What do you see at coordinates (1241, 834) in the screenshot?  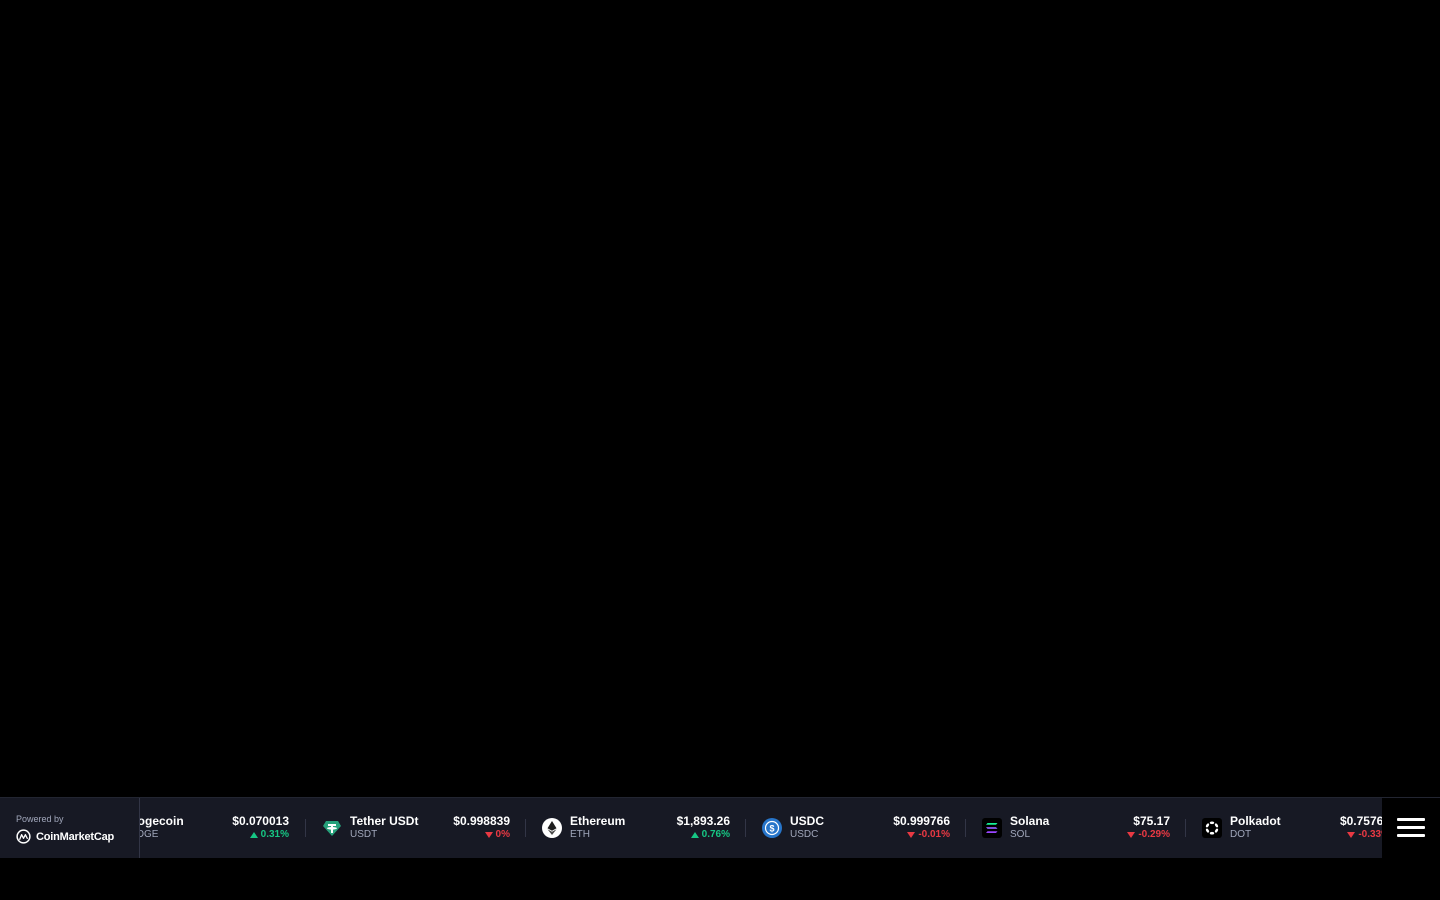 I see `coin-symbol: DOT` at bounding box center [1241, 834].